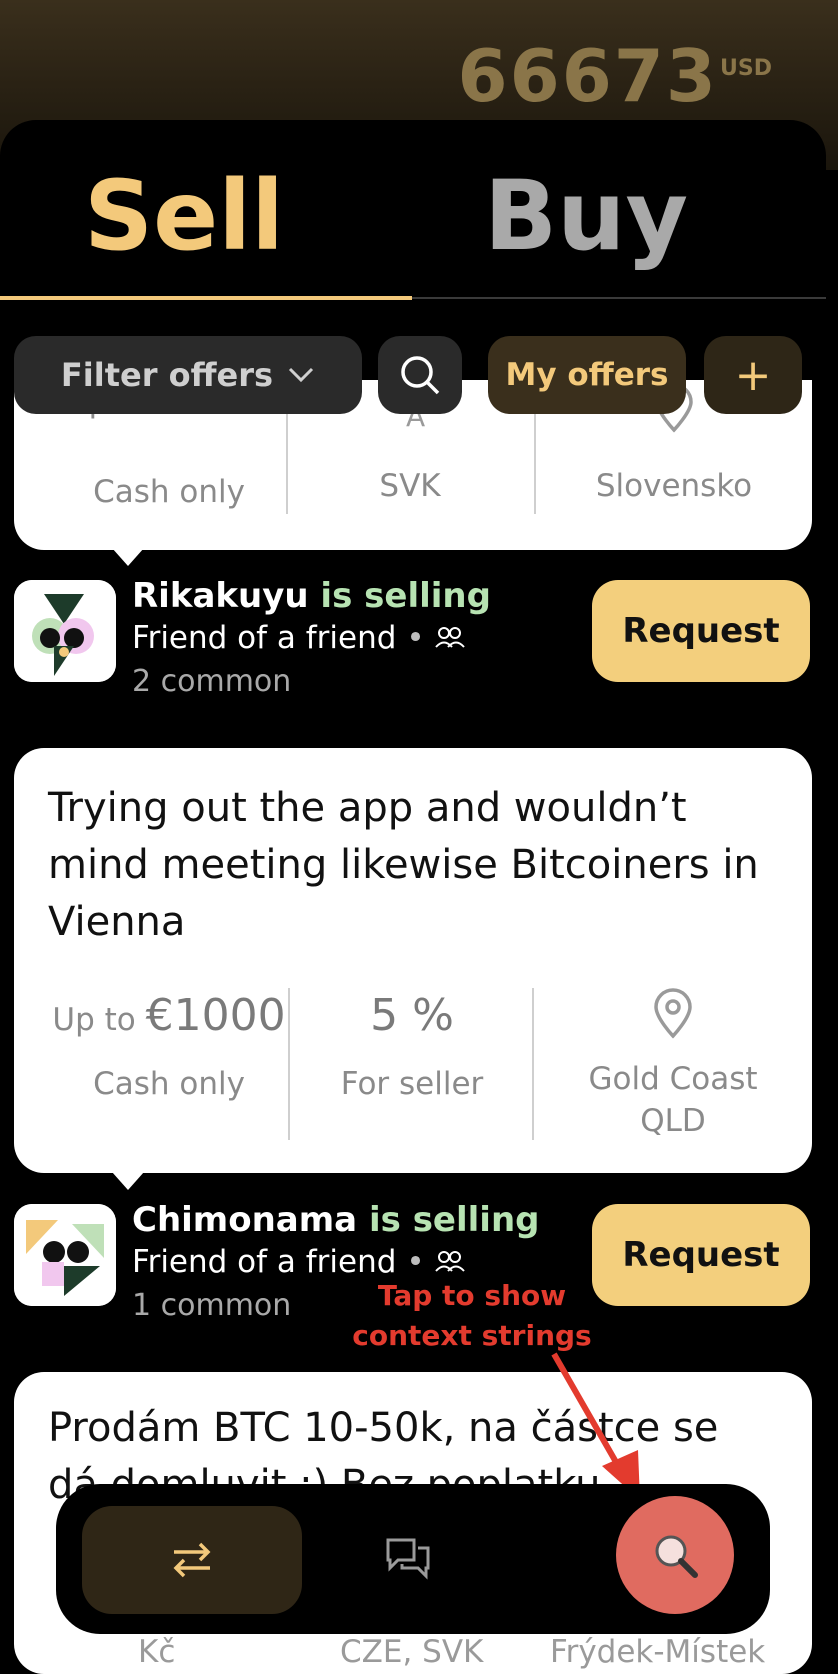  I want to click on tab-indicator-active, so click(206, 298).